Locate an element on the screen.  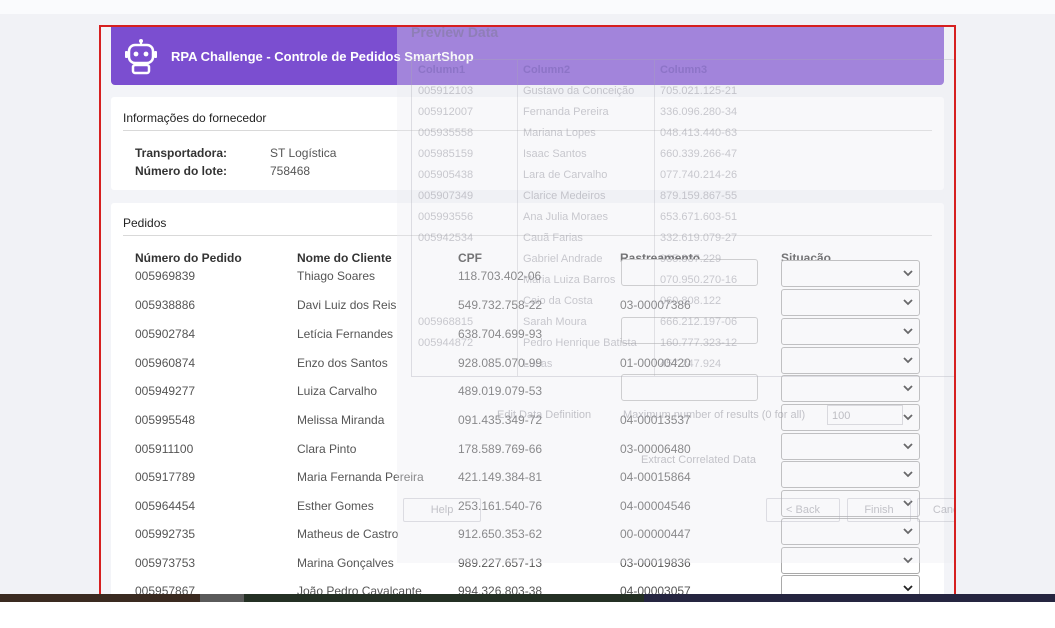
browser-top-bar is located at coordinates (527, 7).